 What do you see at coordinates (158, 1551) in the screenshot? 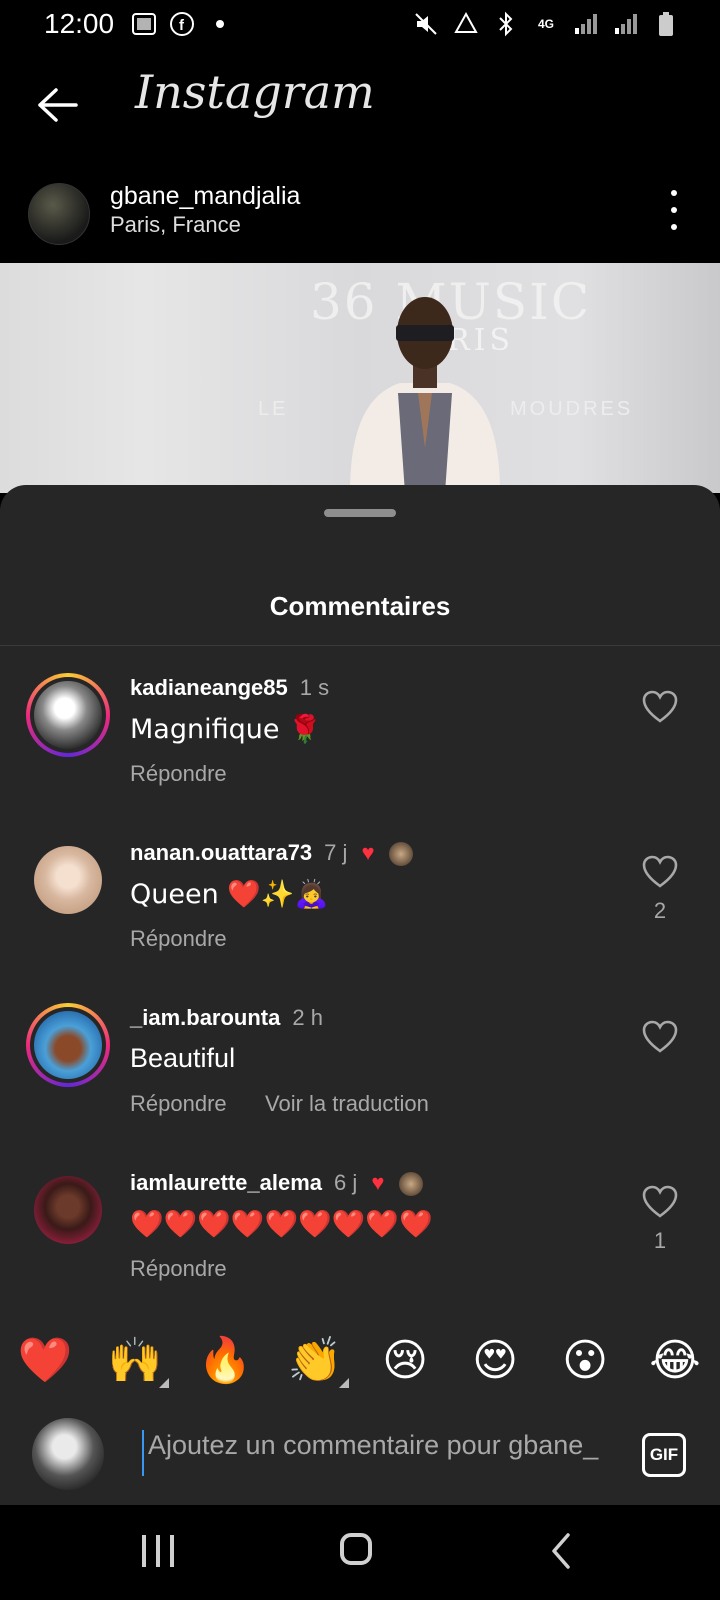
I see `recent-apps-icon` at bounding box center [158, 1551].